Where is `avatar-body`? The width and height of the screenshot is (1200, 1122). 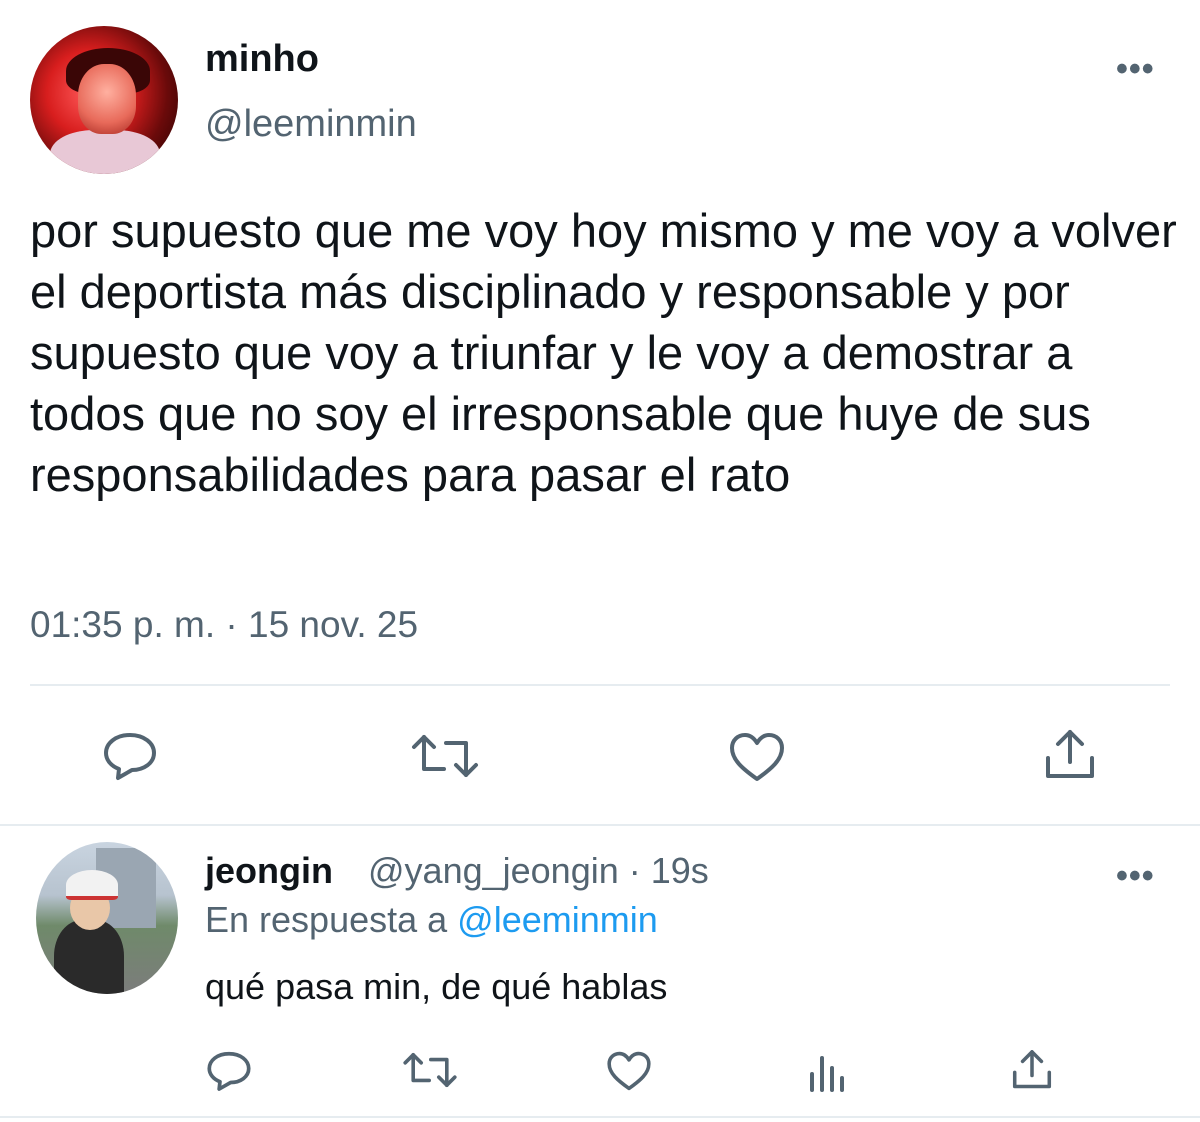
avatar-body is located at coordinates (89, 957).